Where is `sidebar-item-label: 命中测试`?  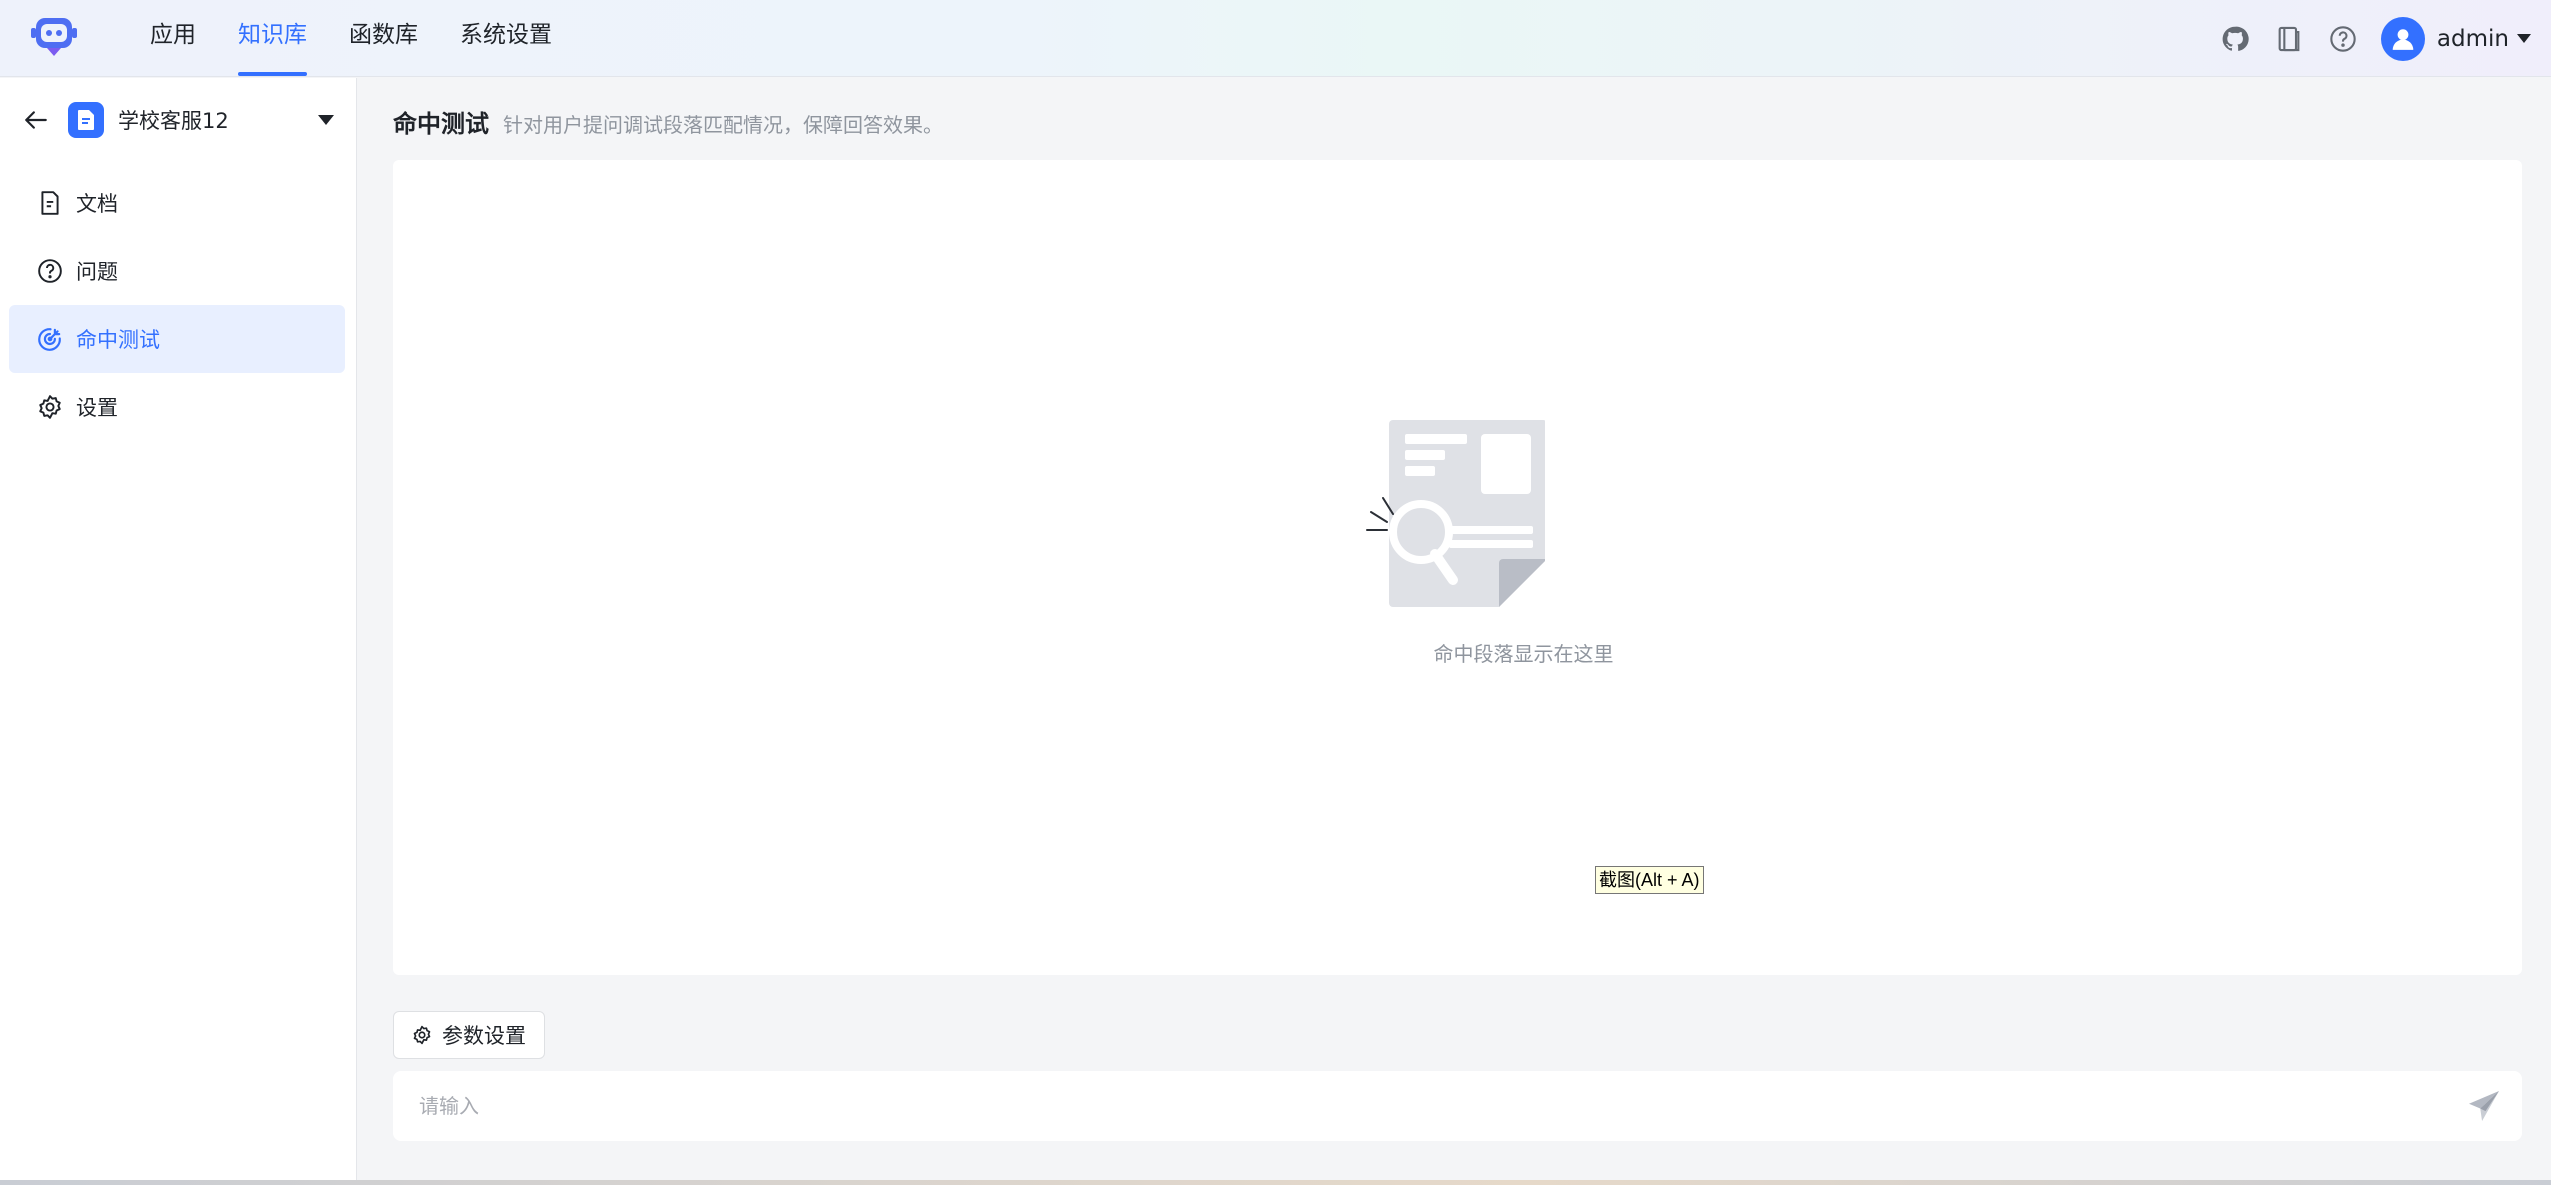
sidebar-item-label: 命中测试 is located at coordinates (118, 340).